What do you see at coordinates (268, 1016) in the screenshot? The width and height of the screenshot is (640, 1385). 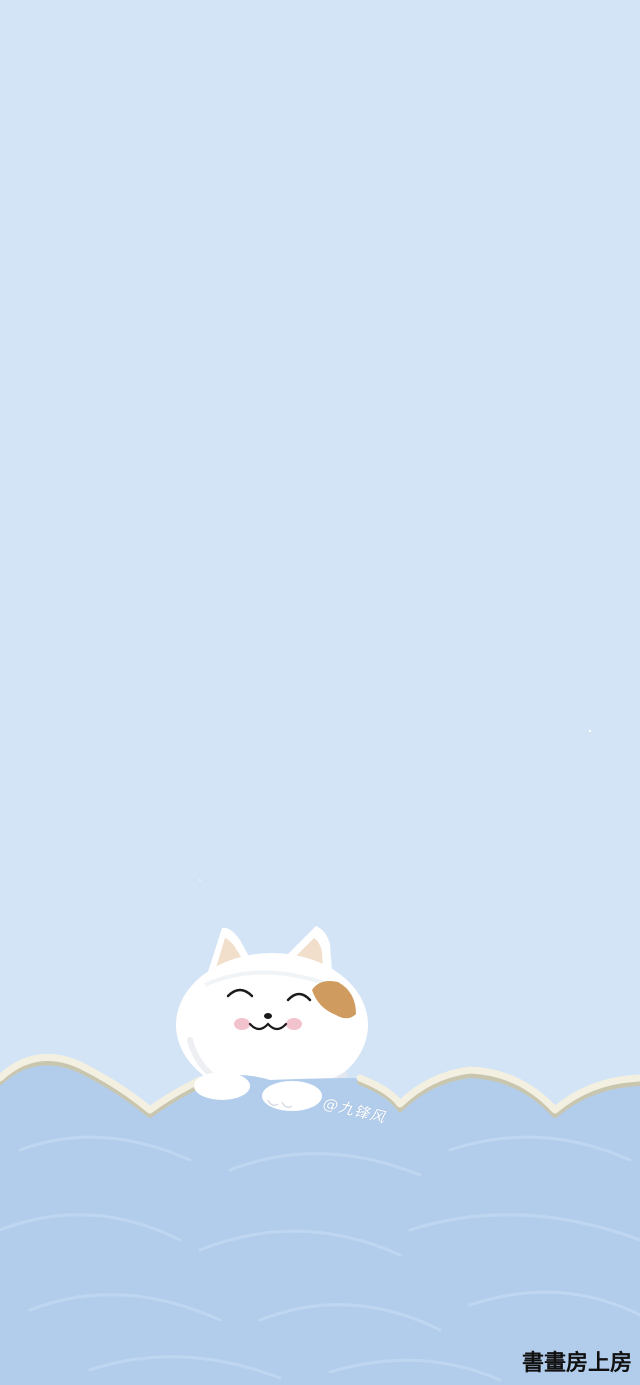 I see `cat-nose` at bounding box center [268, 1016].